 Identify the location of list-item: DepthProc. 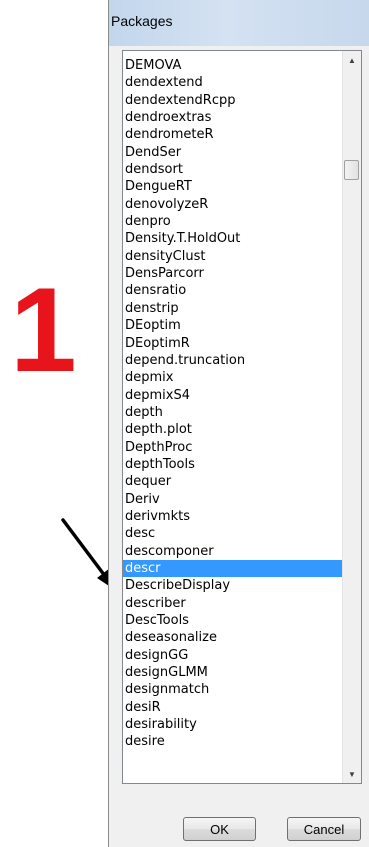
(234, 447).